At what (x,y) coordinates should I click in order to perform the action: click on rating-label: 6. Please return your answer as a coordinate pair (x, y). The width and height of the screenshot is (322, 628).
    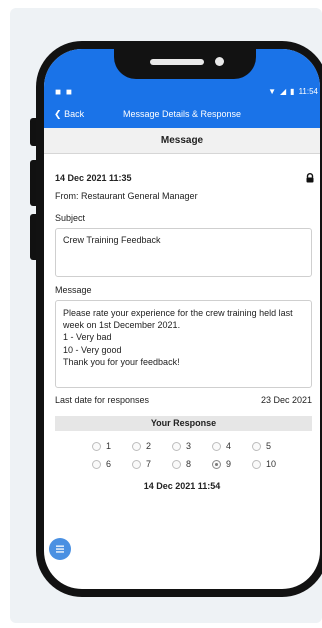
    Looking at the image, I should click on (109, 464).